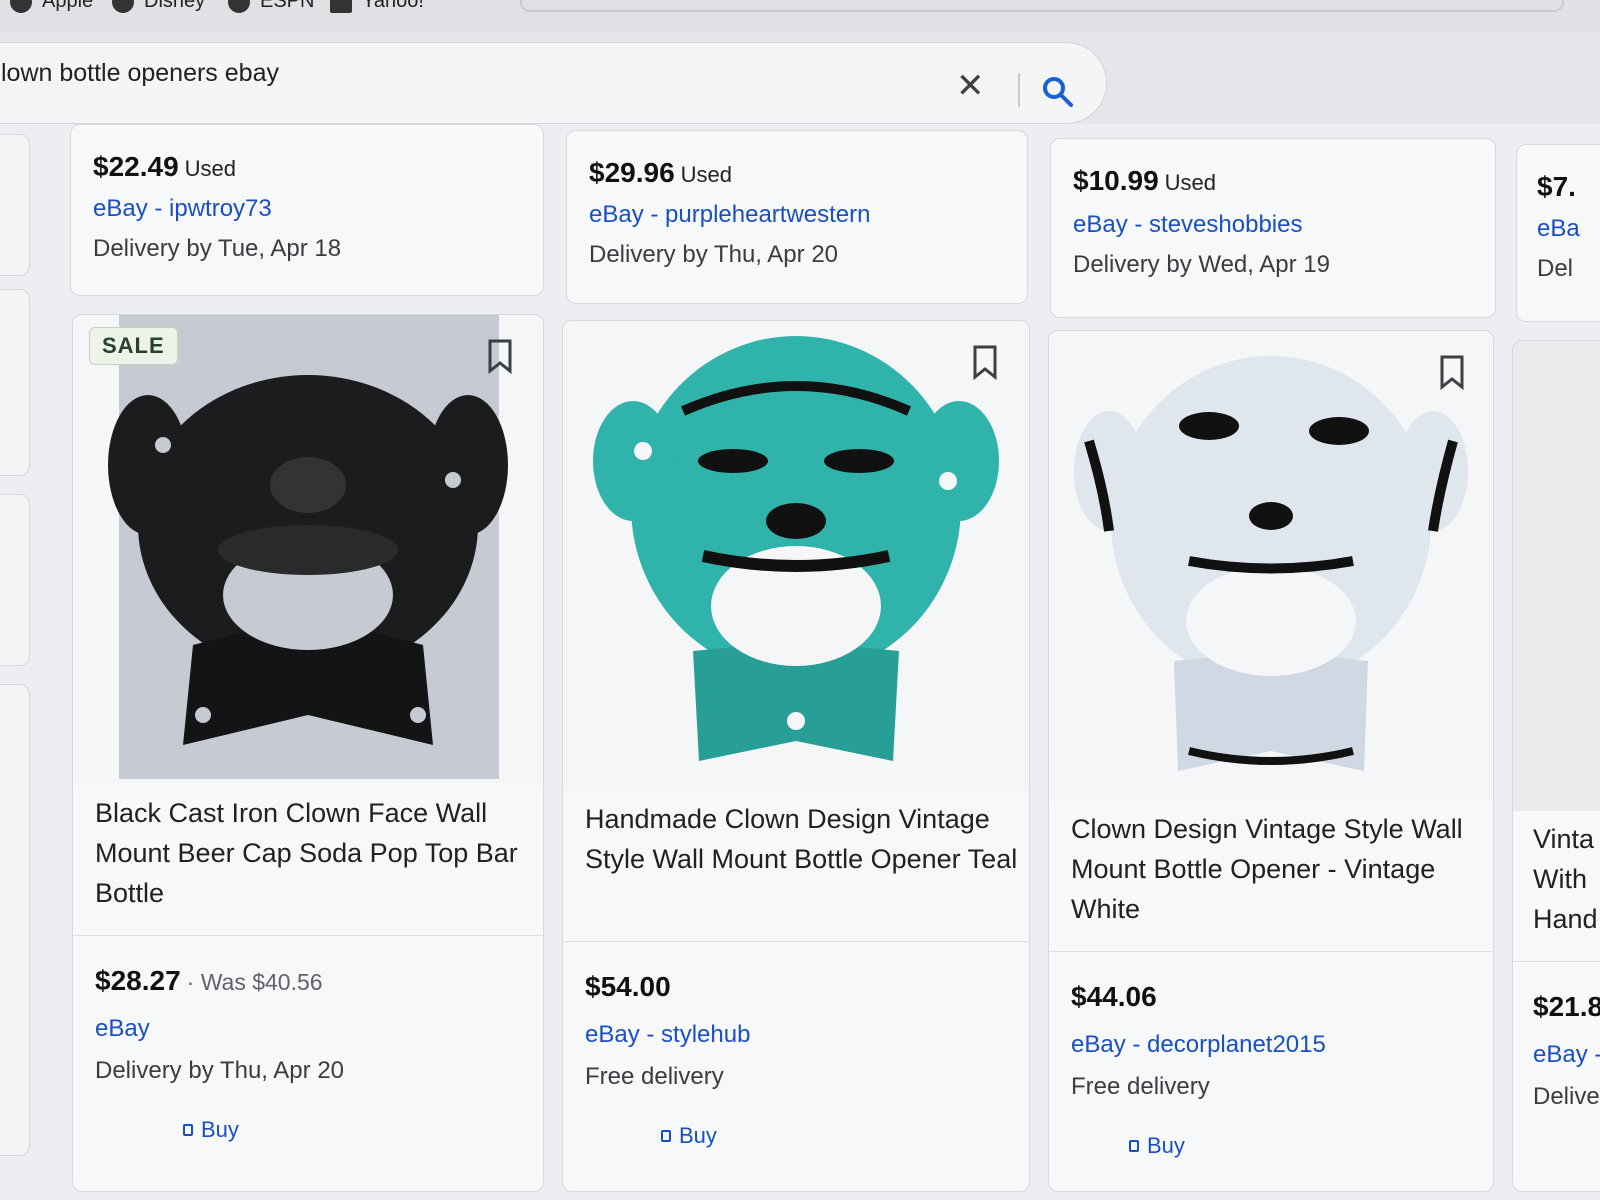 The width and height of the screenshot is (1600, 1200). What do you see at coordinates (136, 166) in the screenshot?
I see `offer-price: $22.49` at bounding box center [136, 166].